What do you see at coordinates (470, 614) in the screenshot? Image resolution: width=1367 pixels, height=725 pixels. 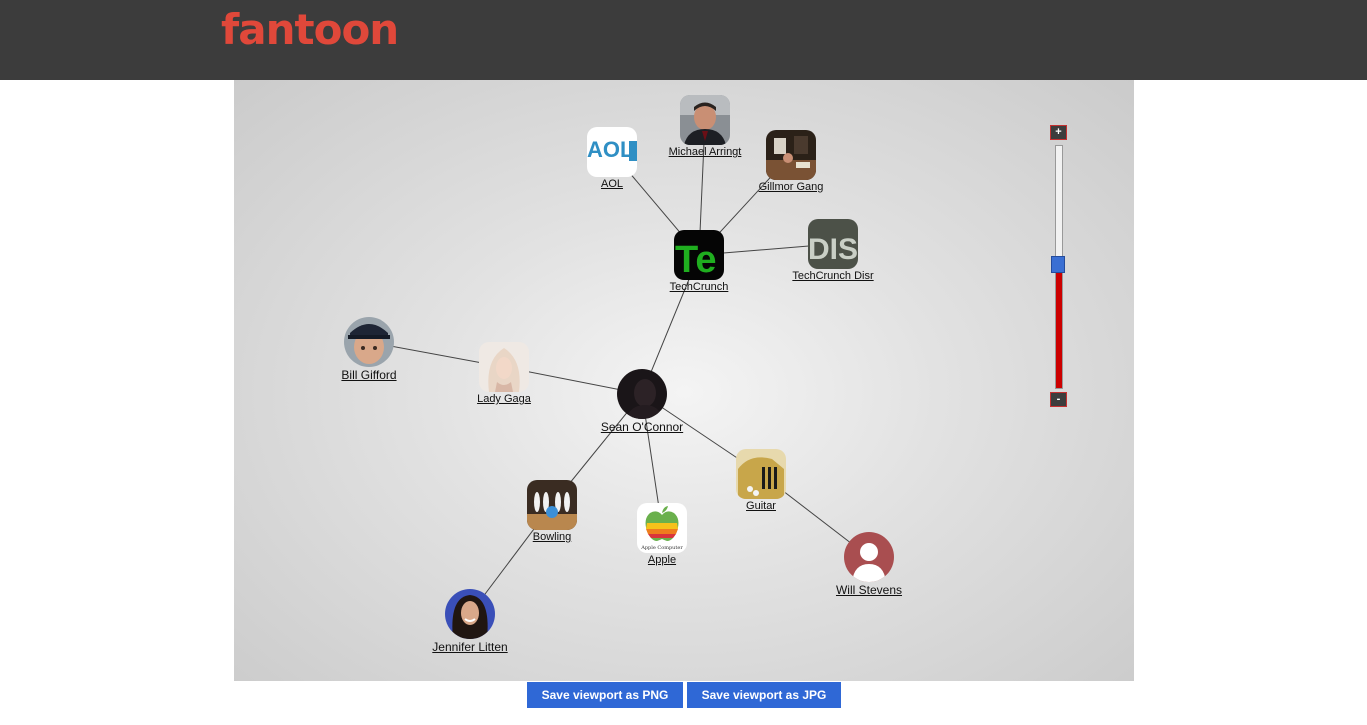 I see `jennifer-litten-avatar` at bounding box center [470, 614].